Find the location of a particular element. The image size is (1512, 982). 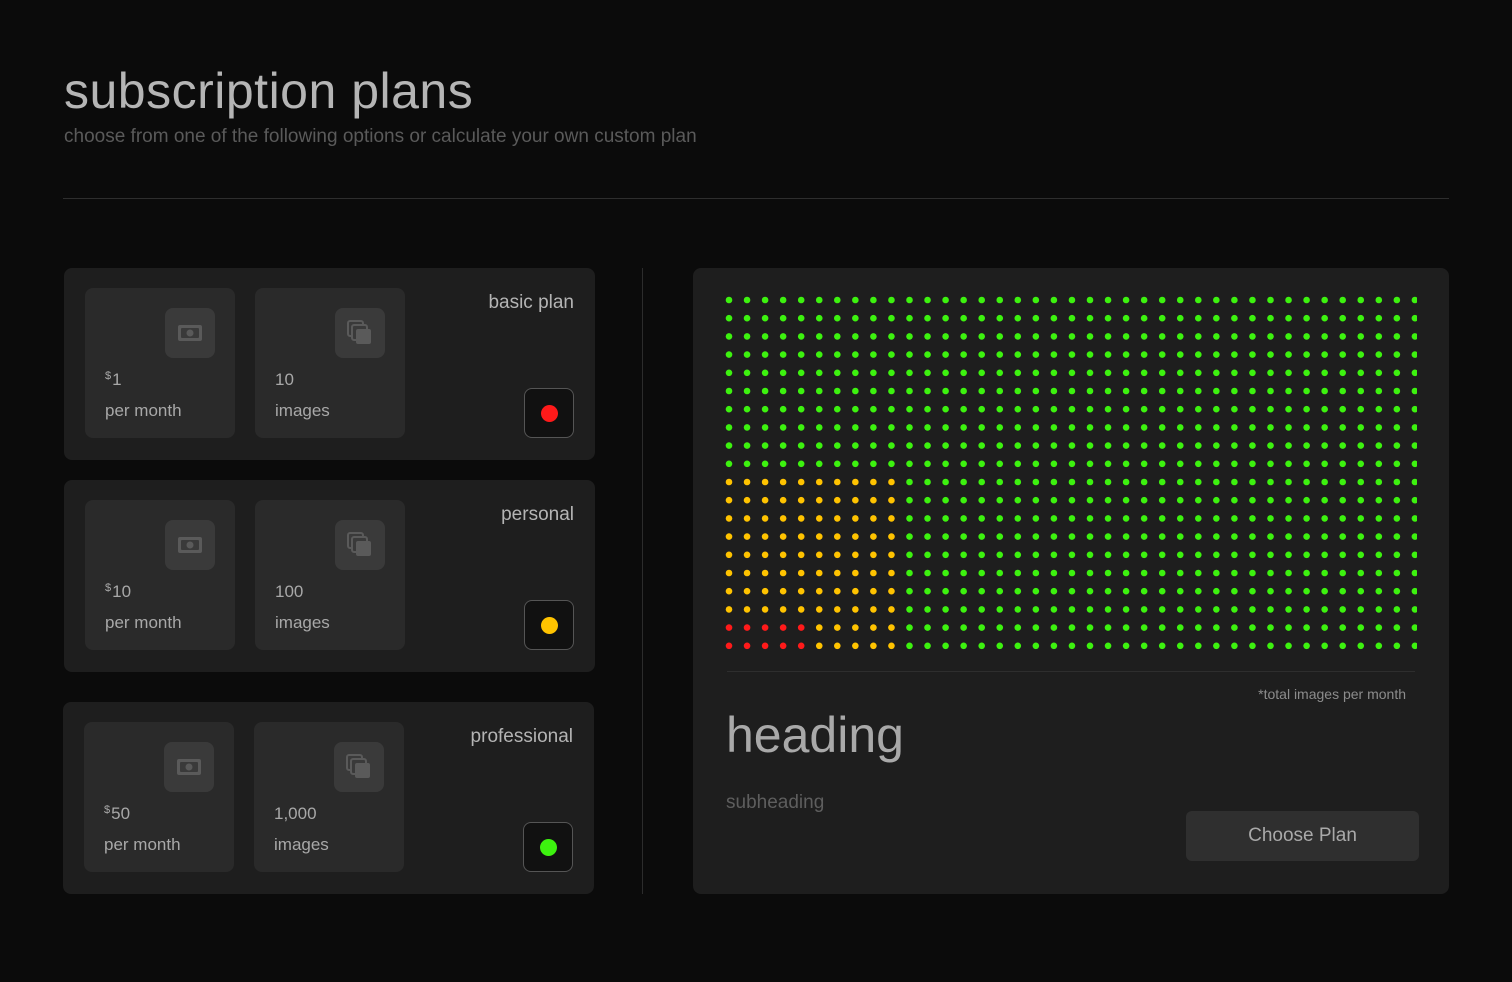

select-plan-personal-button is located at coordinates (549, 625).